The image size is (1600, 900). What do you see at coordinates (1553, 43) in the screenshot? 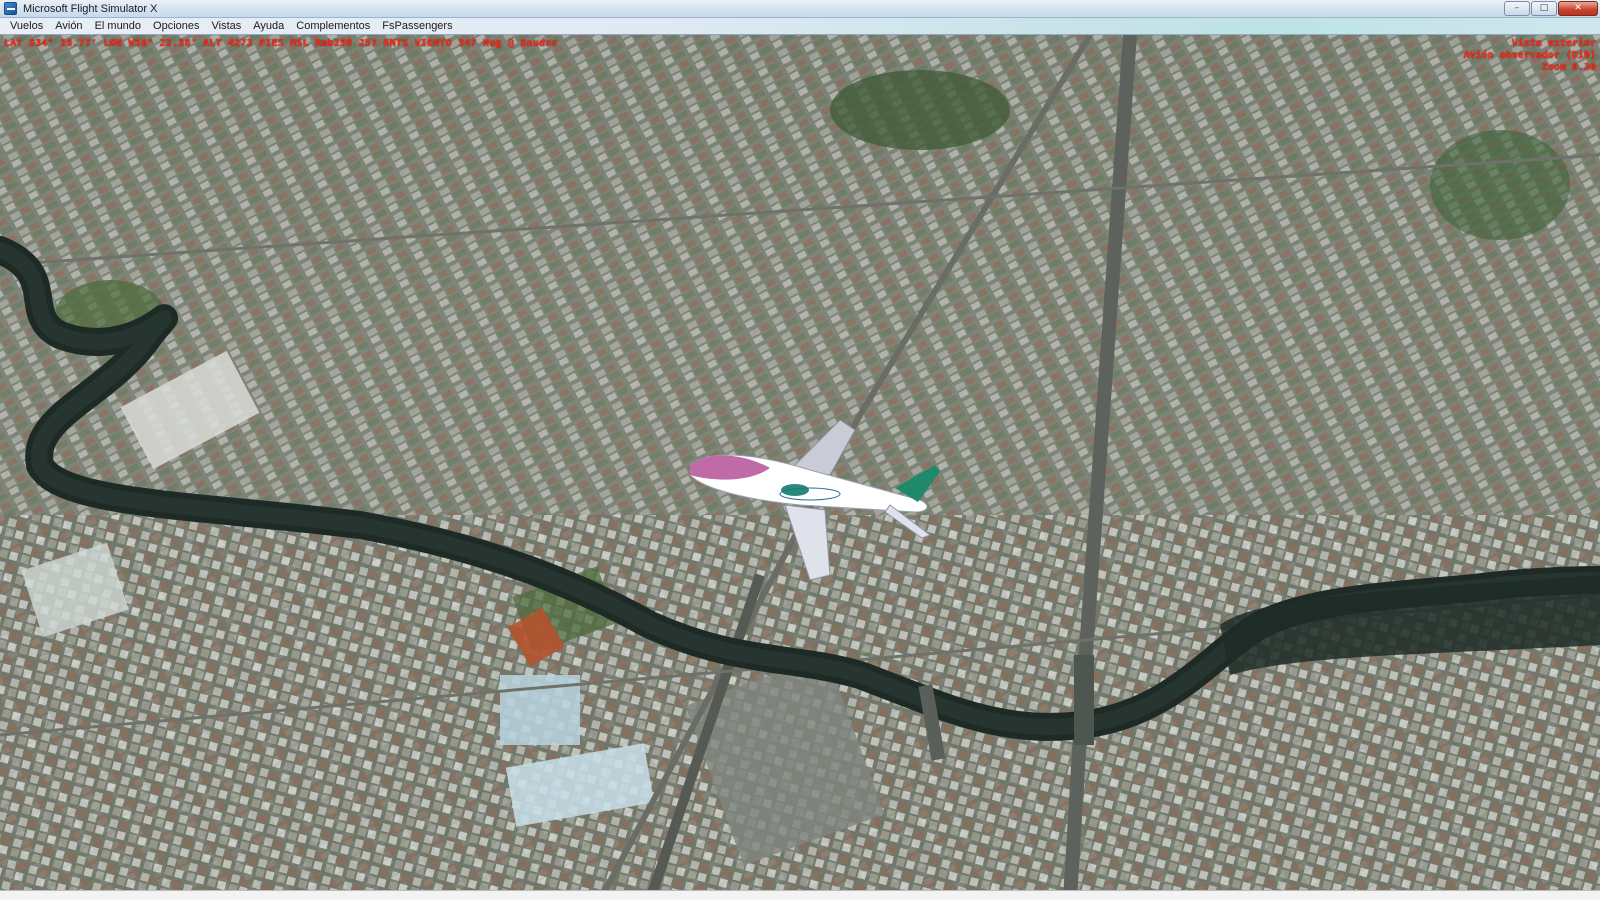
I see `hud-view-mode: Vista exterior` at bounding box center [1553, 43].